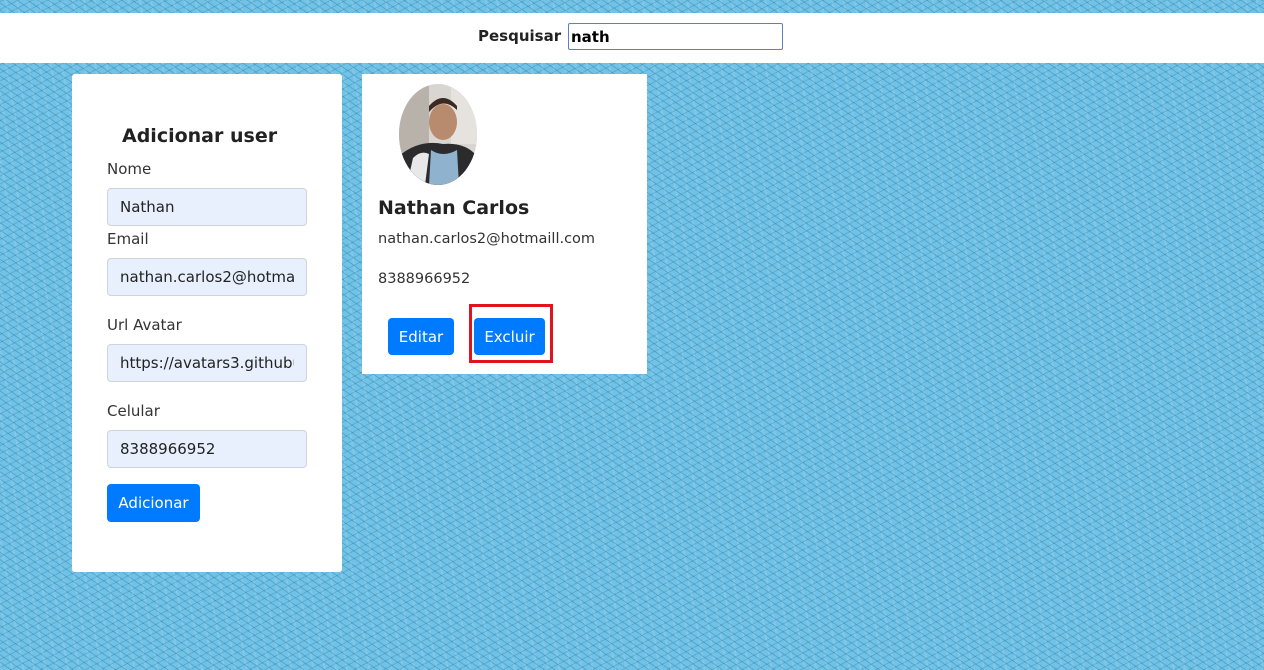 The height and width of the screenshot is (670, 1264). What do you see at coordinates (200, 136) in the screenshot?
I see `form-title: Adicionar user` at bounding box center [200, 136].